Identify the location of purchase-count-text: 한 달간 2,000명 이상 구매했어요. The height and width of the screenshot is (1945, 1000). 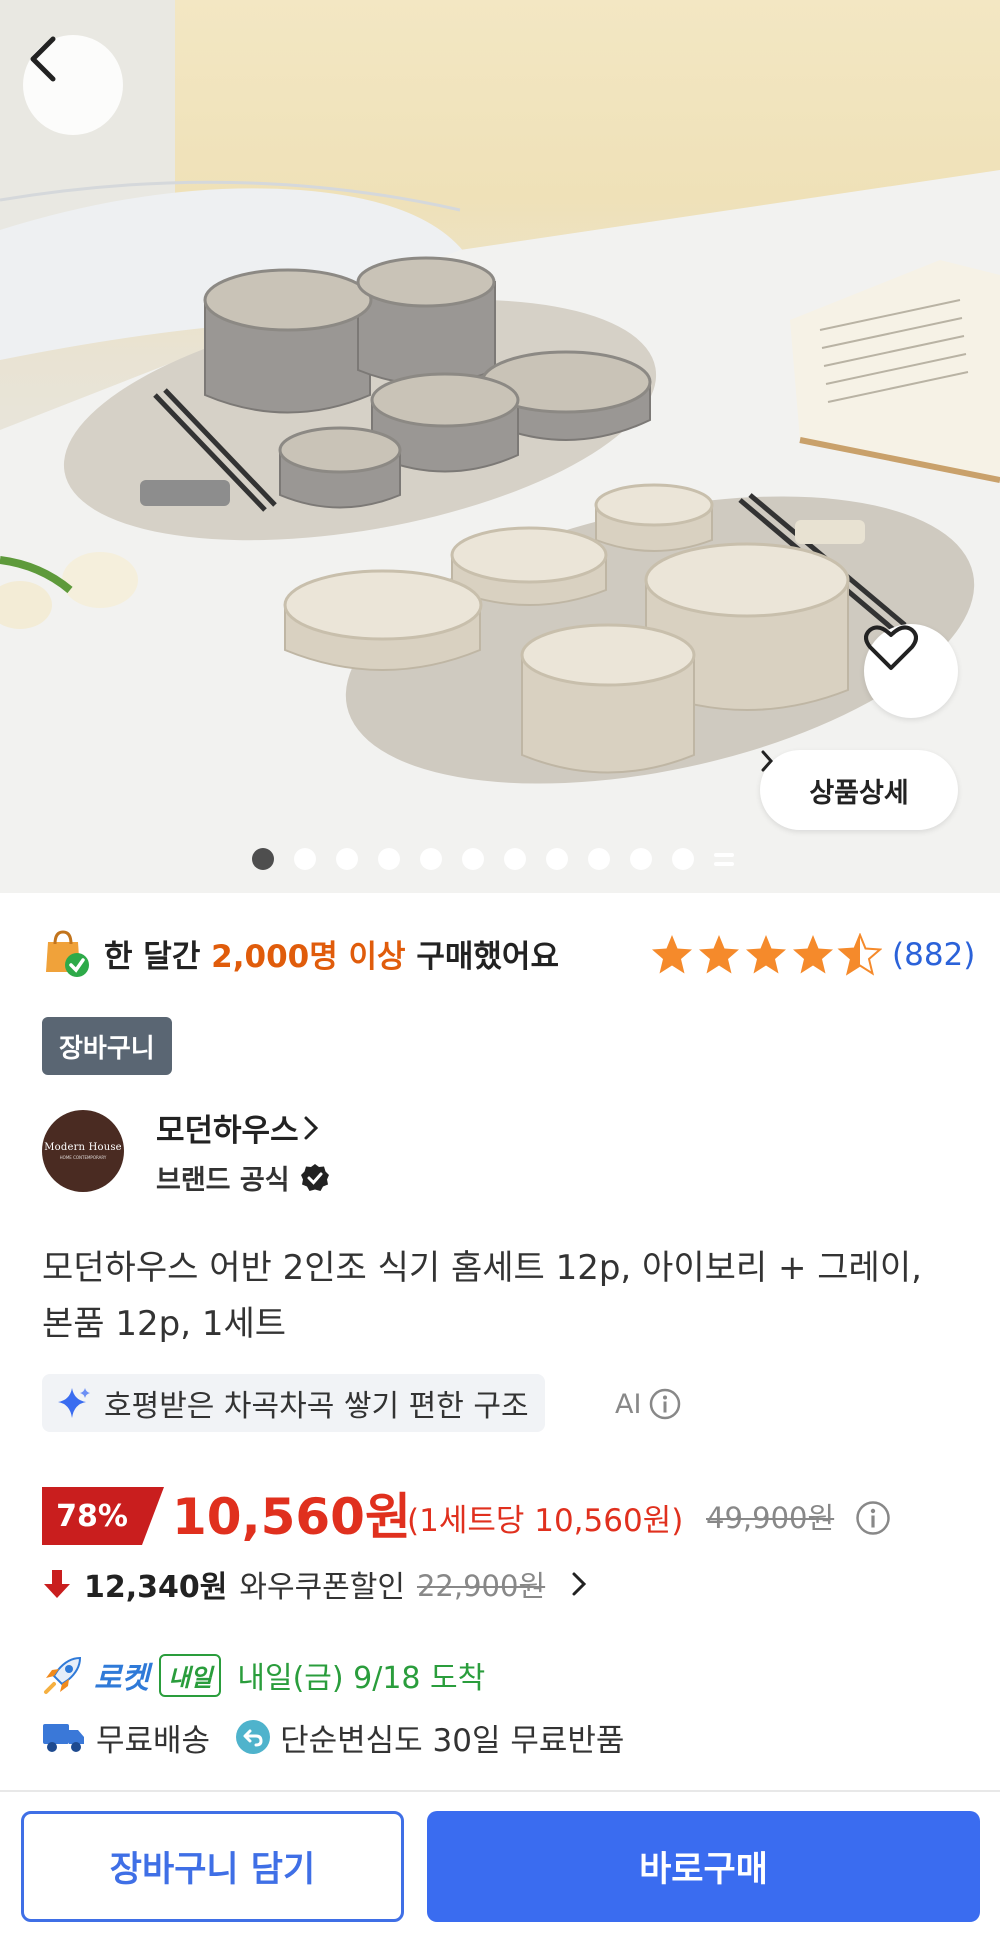
(331, 956).